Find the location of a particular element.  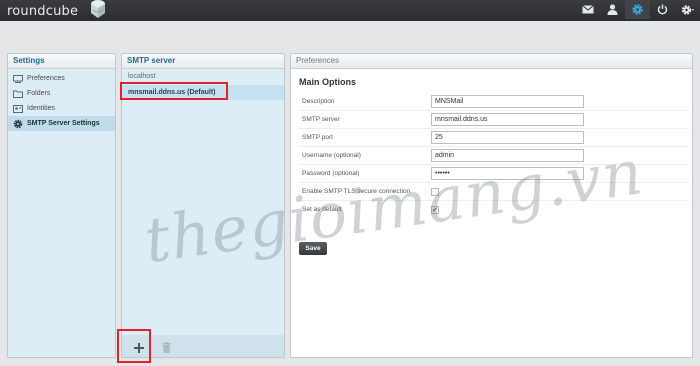

identity-icon is located at coordinates (17, 108).